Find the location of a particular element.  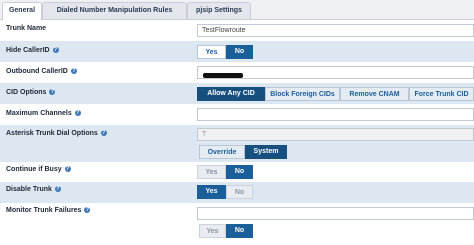

cid-option-block-foreign-cids: Block Foreign CIDs is located at coordinates (302, 94).